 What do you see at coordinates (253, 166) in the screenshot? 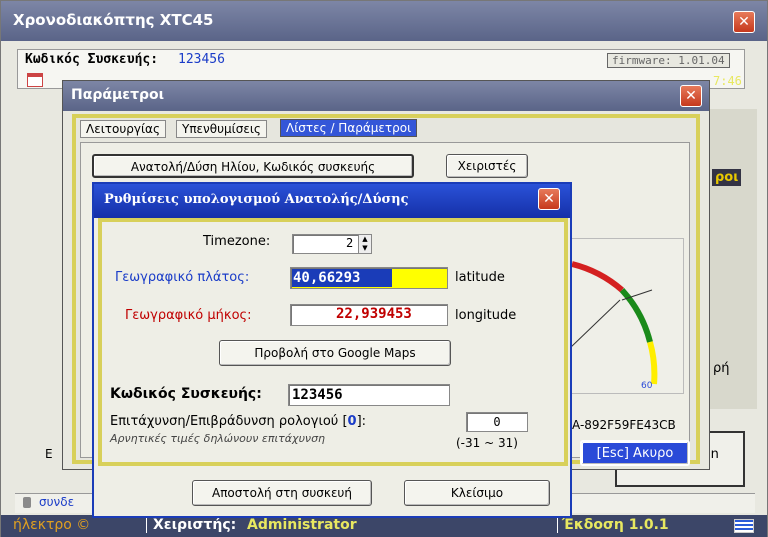
I see `sunrise-sunset-button: Ανατολή/Δύση Ηλίου, Κωδικός συσκευής` at bounding box center [253, 166].